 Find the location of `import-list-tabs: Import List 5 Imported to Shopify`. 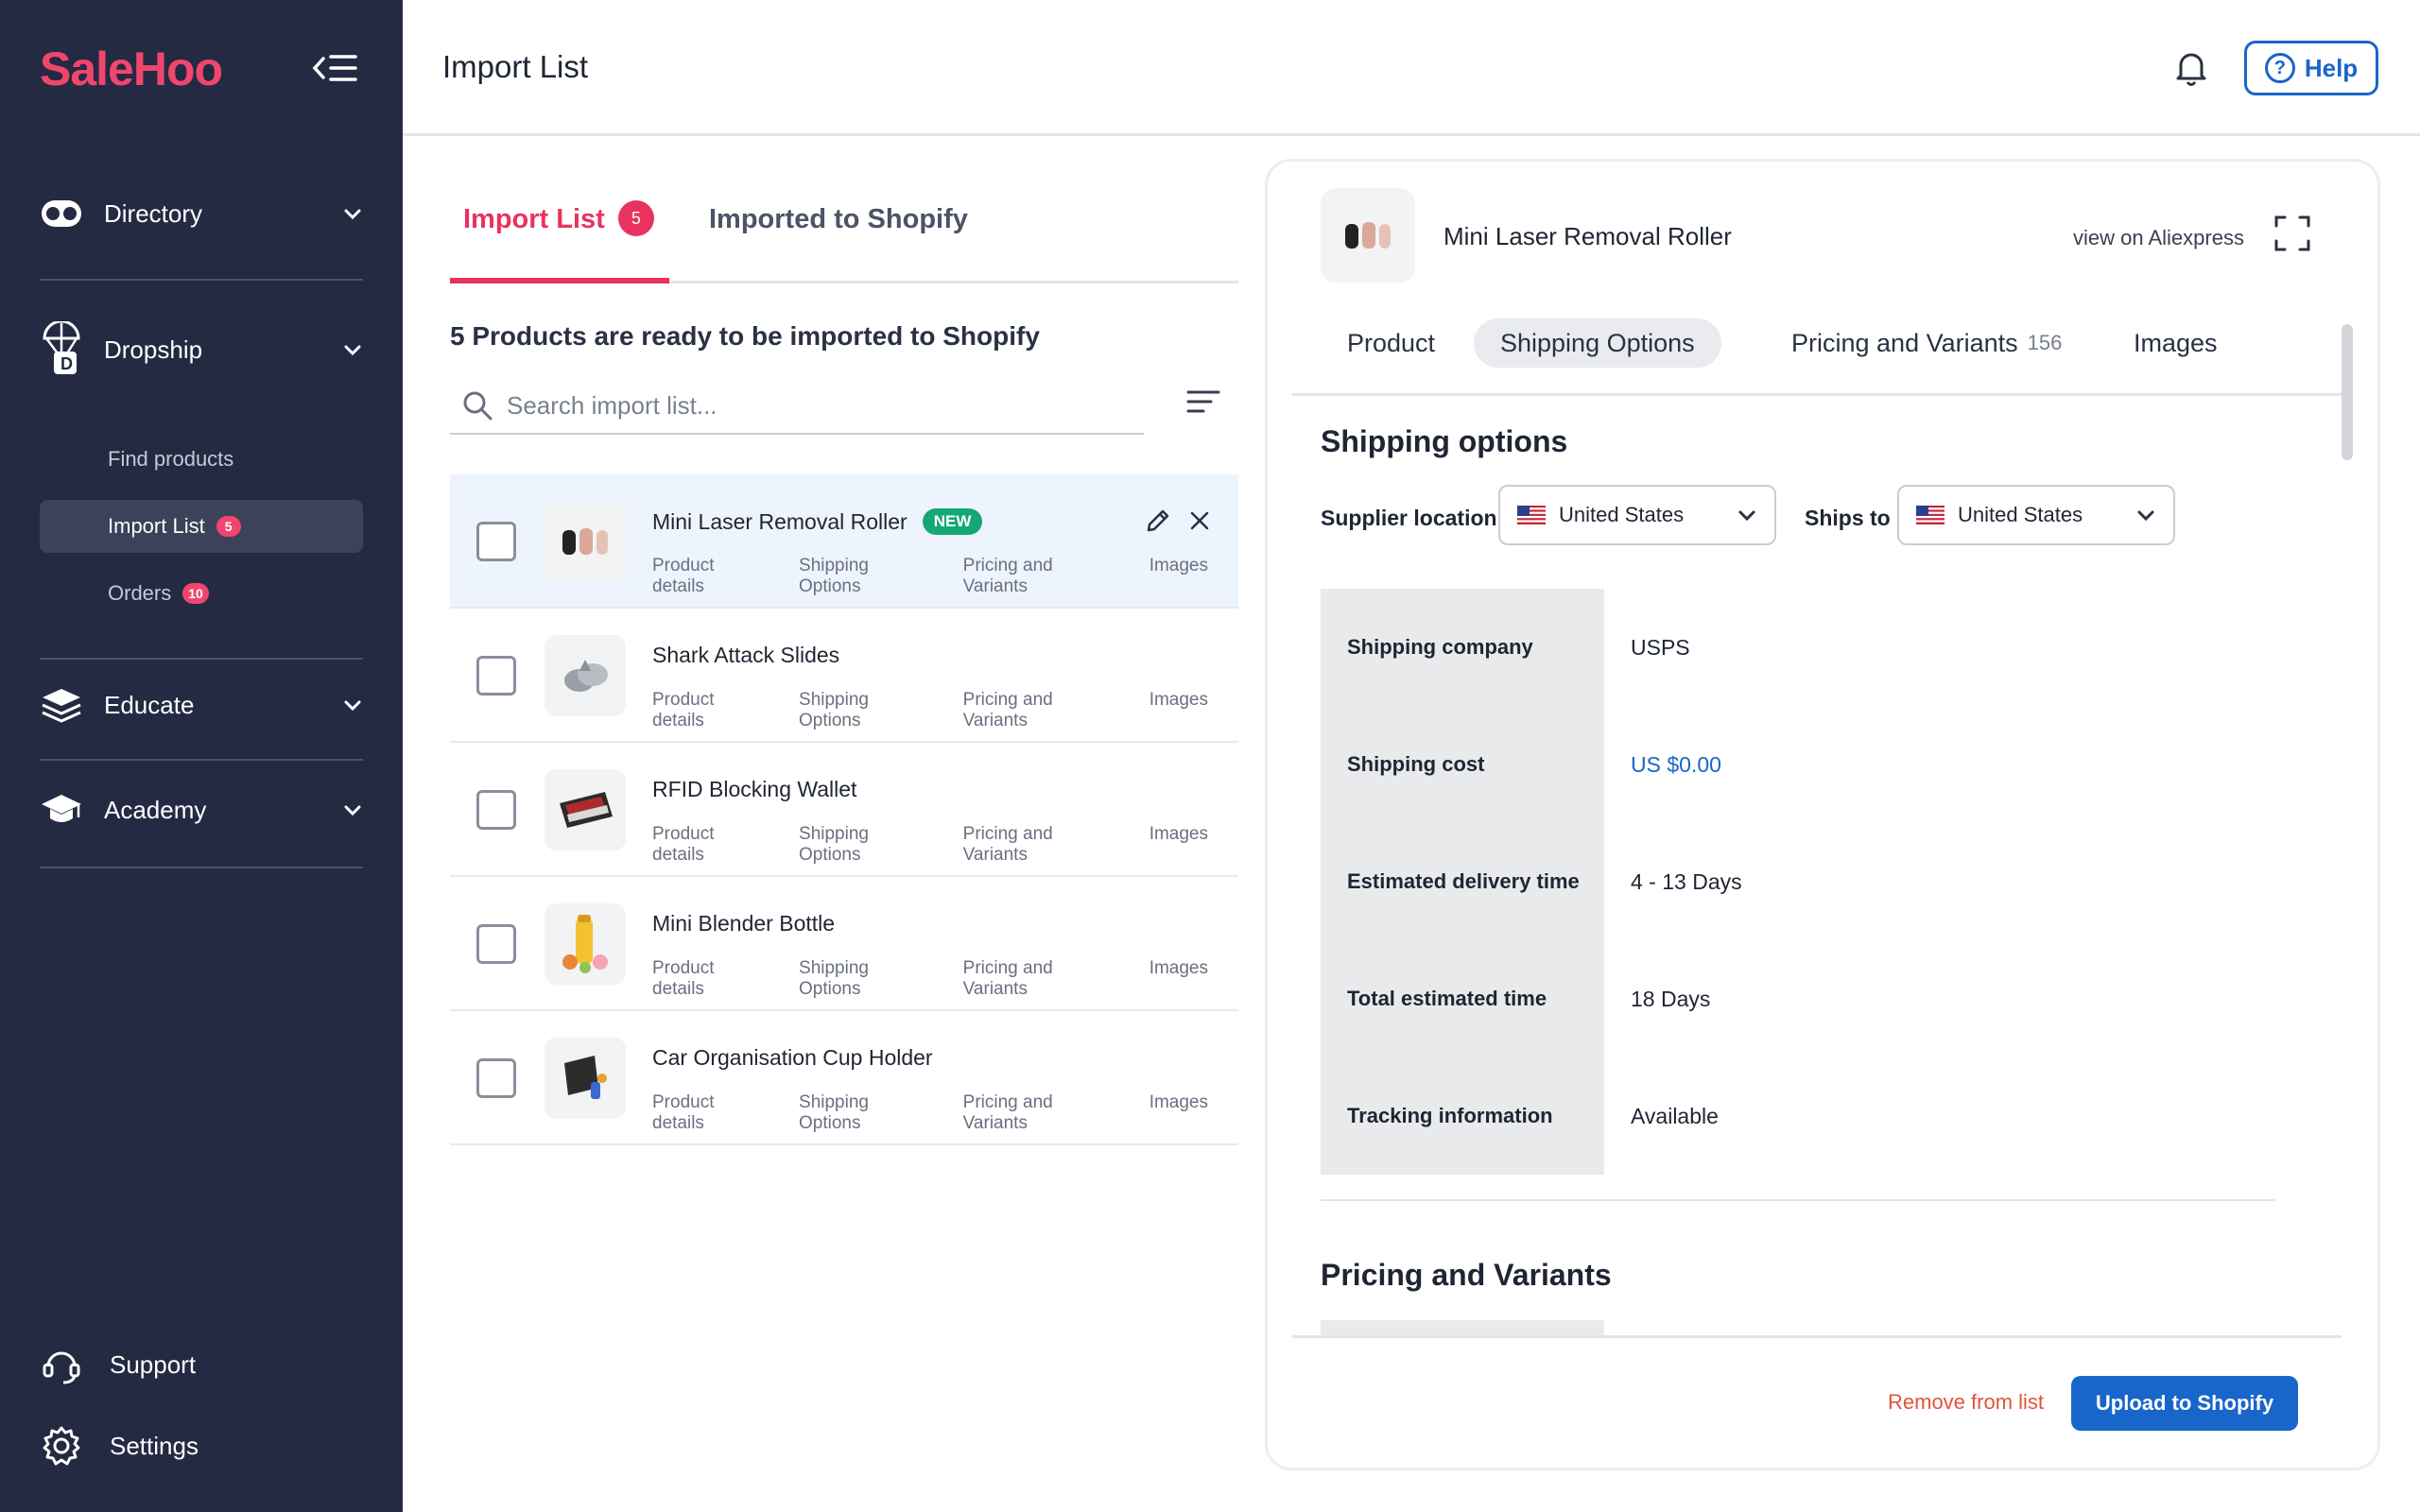

import-list-tabs: Import List 5 Imported to Shopify is located at coordinates (844, 232).